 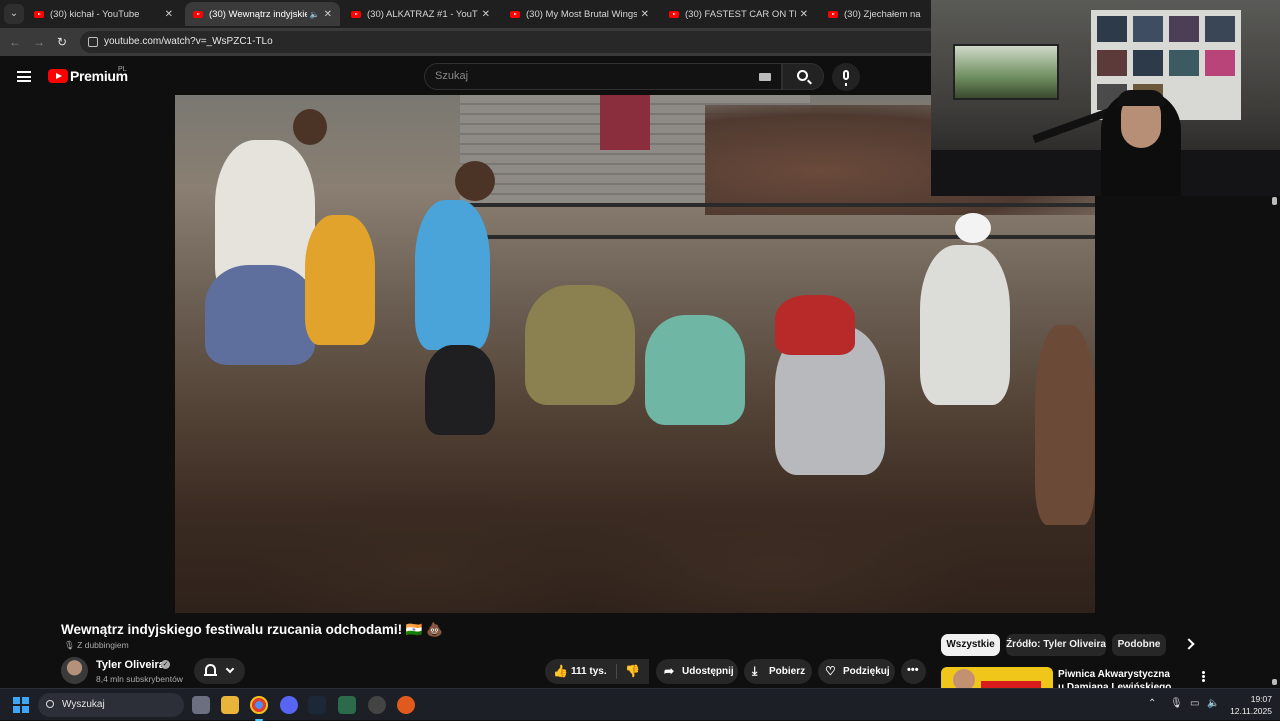 What do you see at coordinates (347, 705) in the screenshot?
I see `xbox-app-icon` at bounding box center [347, 705].